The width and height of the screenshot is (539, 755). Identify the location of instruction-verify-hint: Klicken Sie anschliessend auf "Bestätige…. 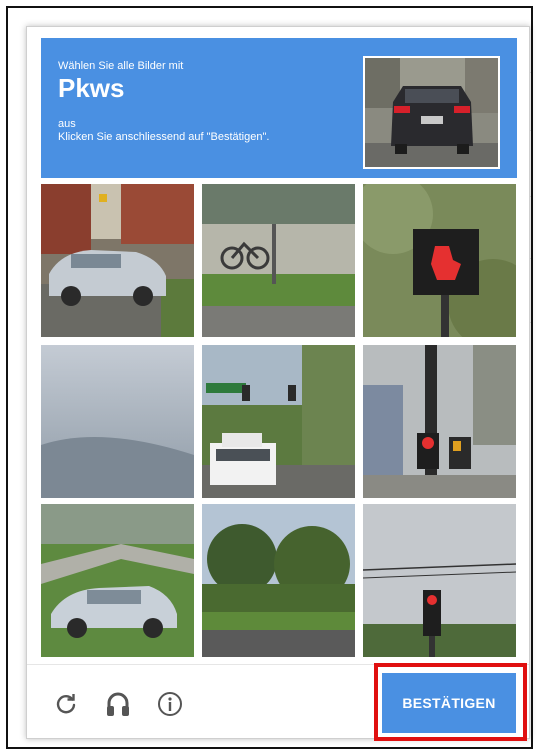
(164, 137).